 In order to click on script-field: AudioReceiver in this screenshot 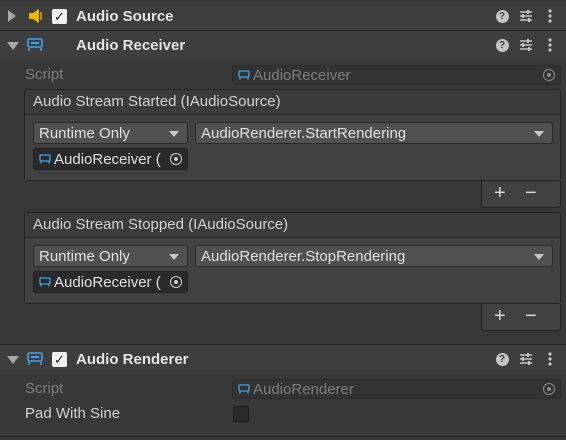, I will do `click(396, 75)`.